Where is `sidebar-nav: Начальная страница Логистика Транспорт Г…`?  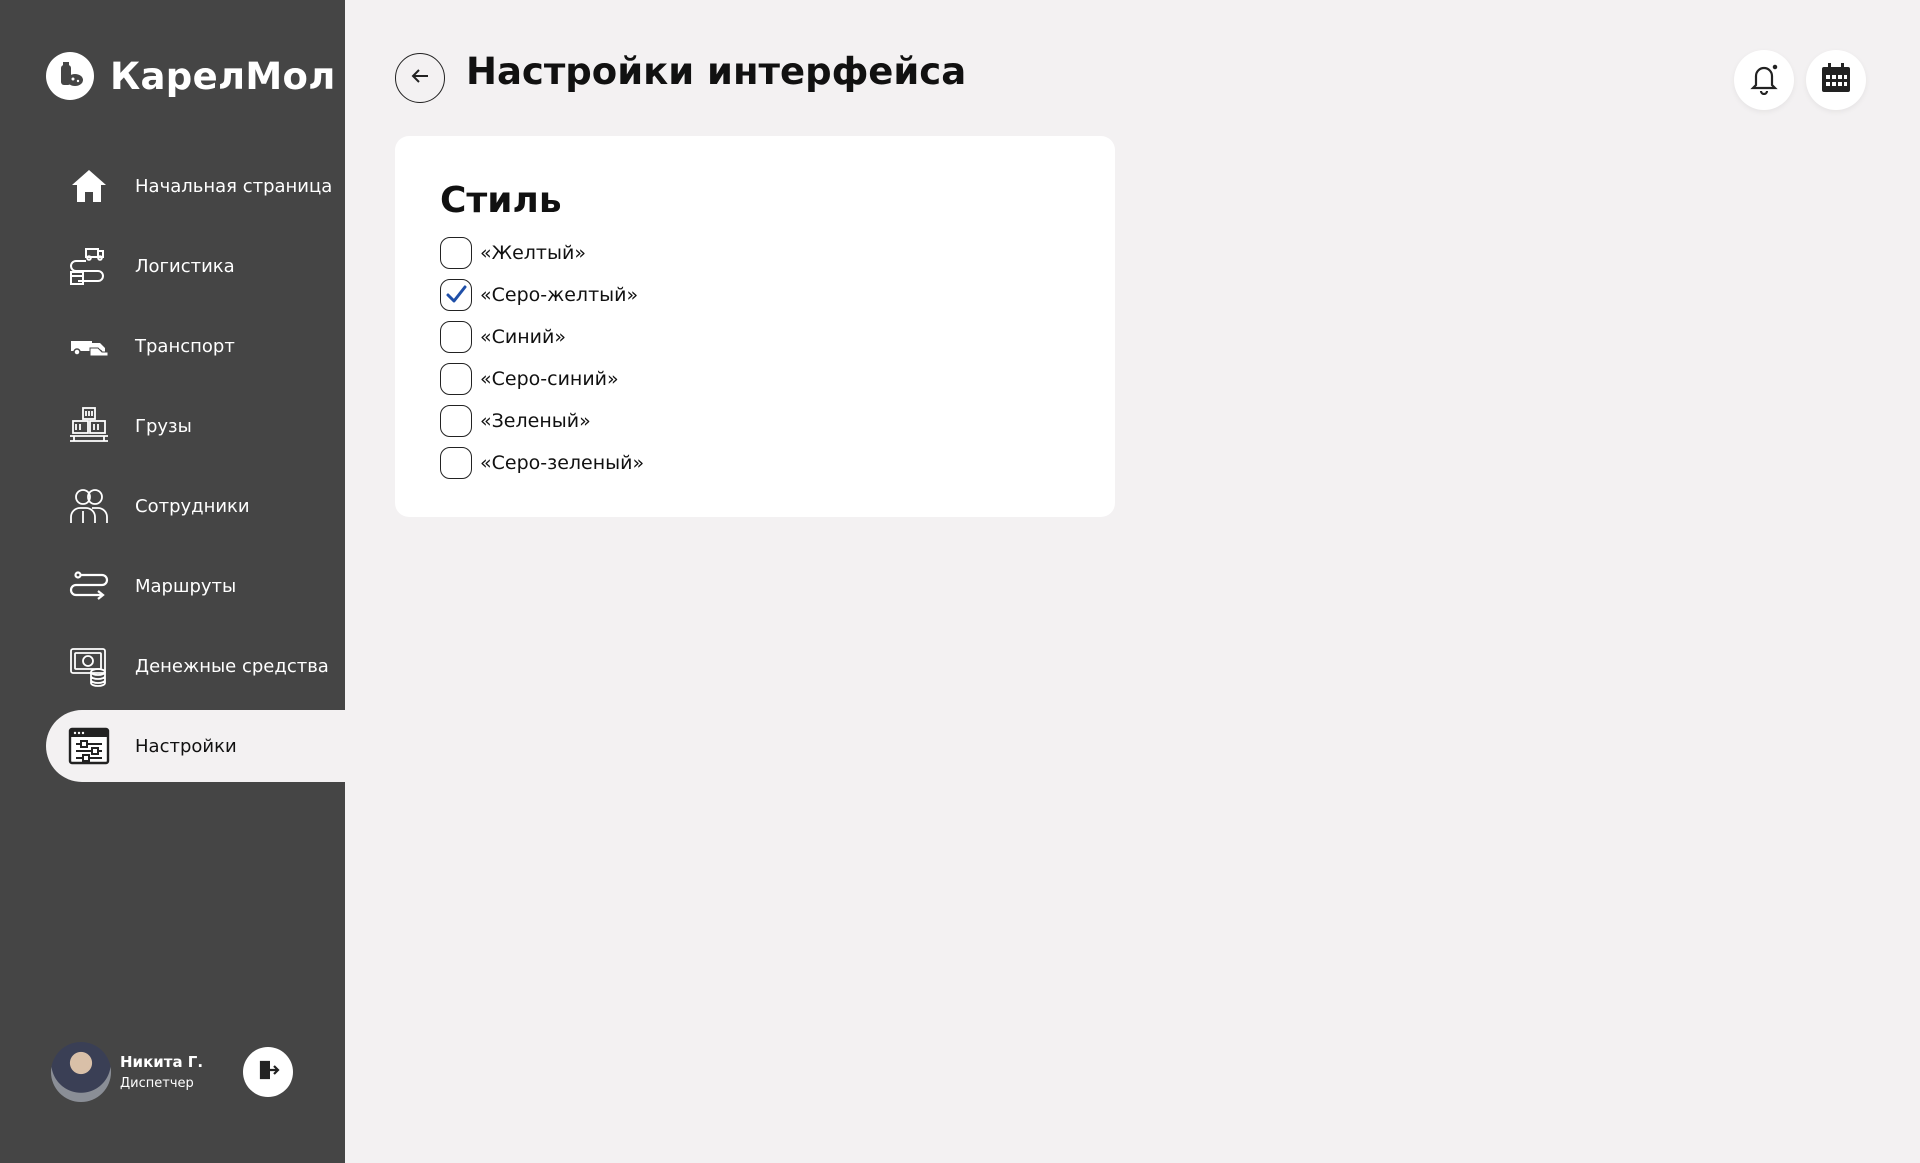
sidebar-nav: Начальная страница Логистика Транспорт Г… is located at coordinates (195, 470).